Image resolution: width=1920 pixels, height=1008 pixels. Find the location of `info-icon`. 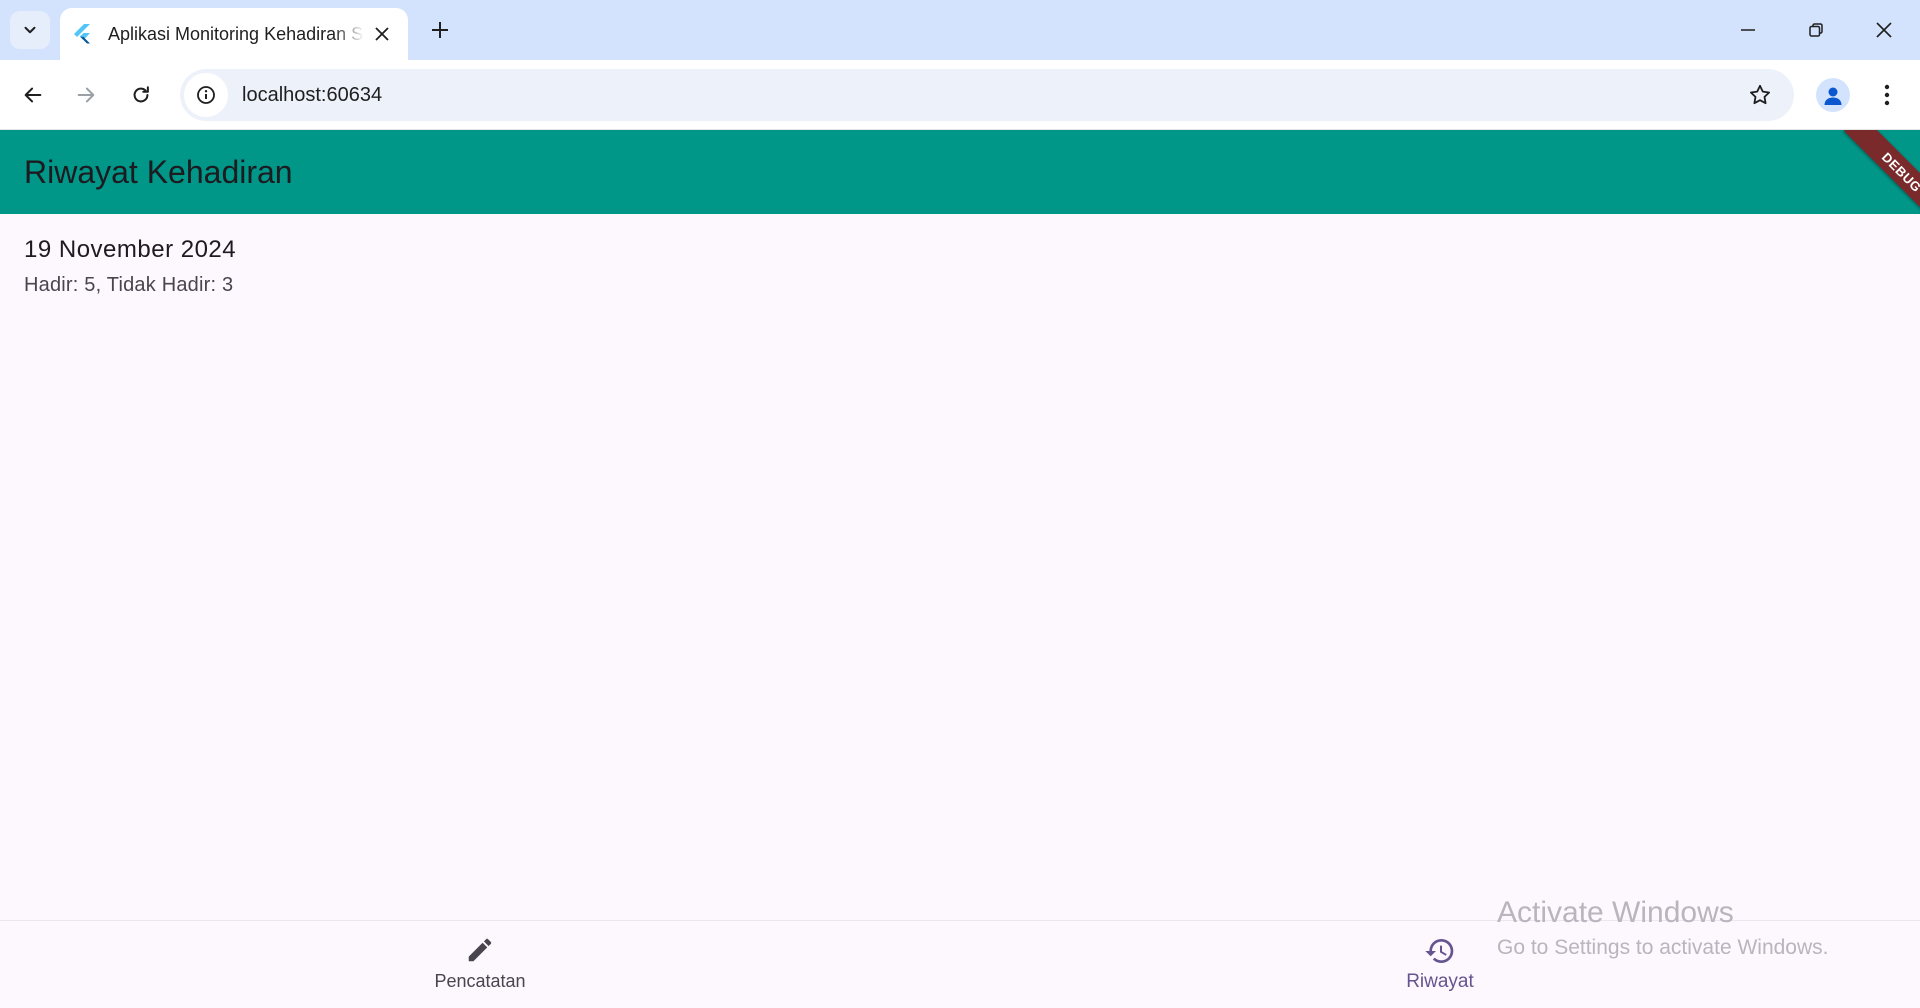

info-icon is located at coordinates (206, 95).